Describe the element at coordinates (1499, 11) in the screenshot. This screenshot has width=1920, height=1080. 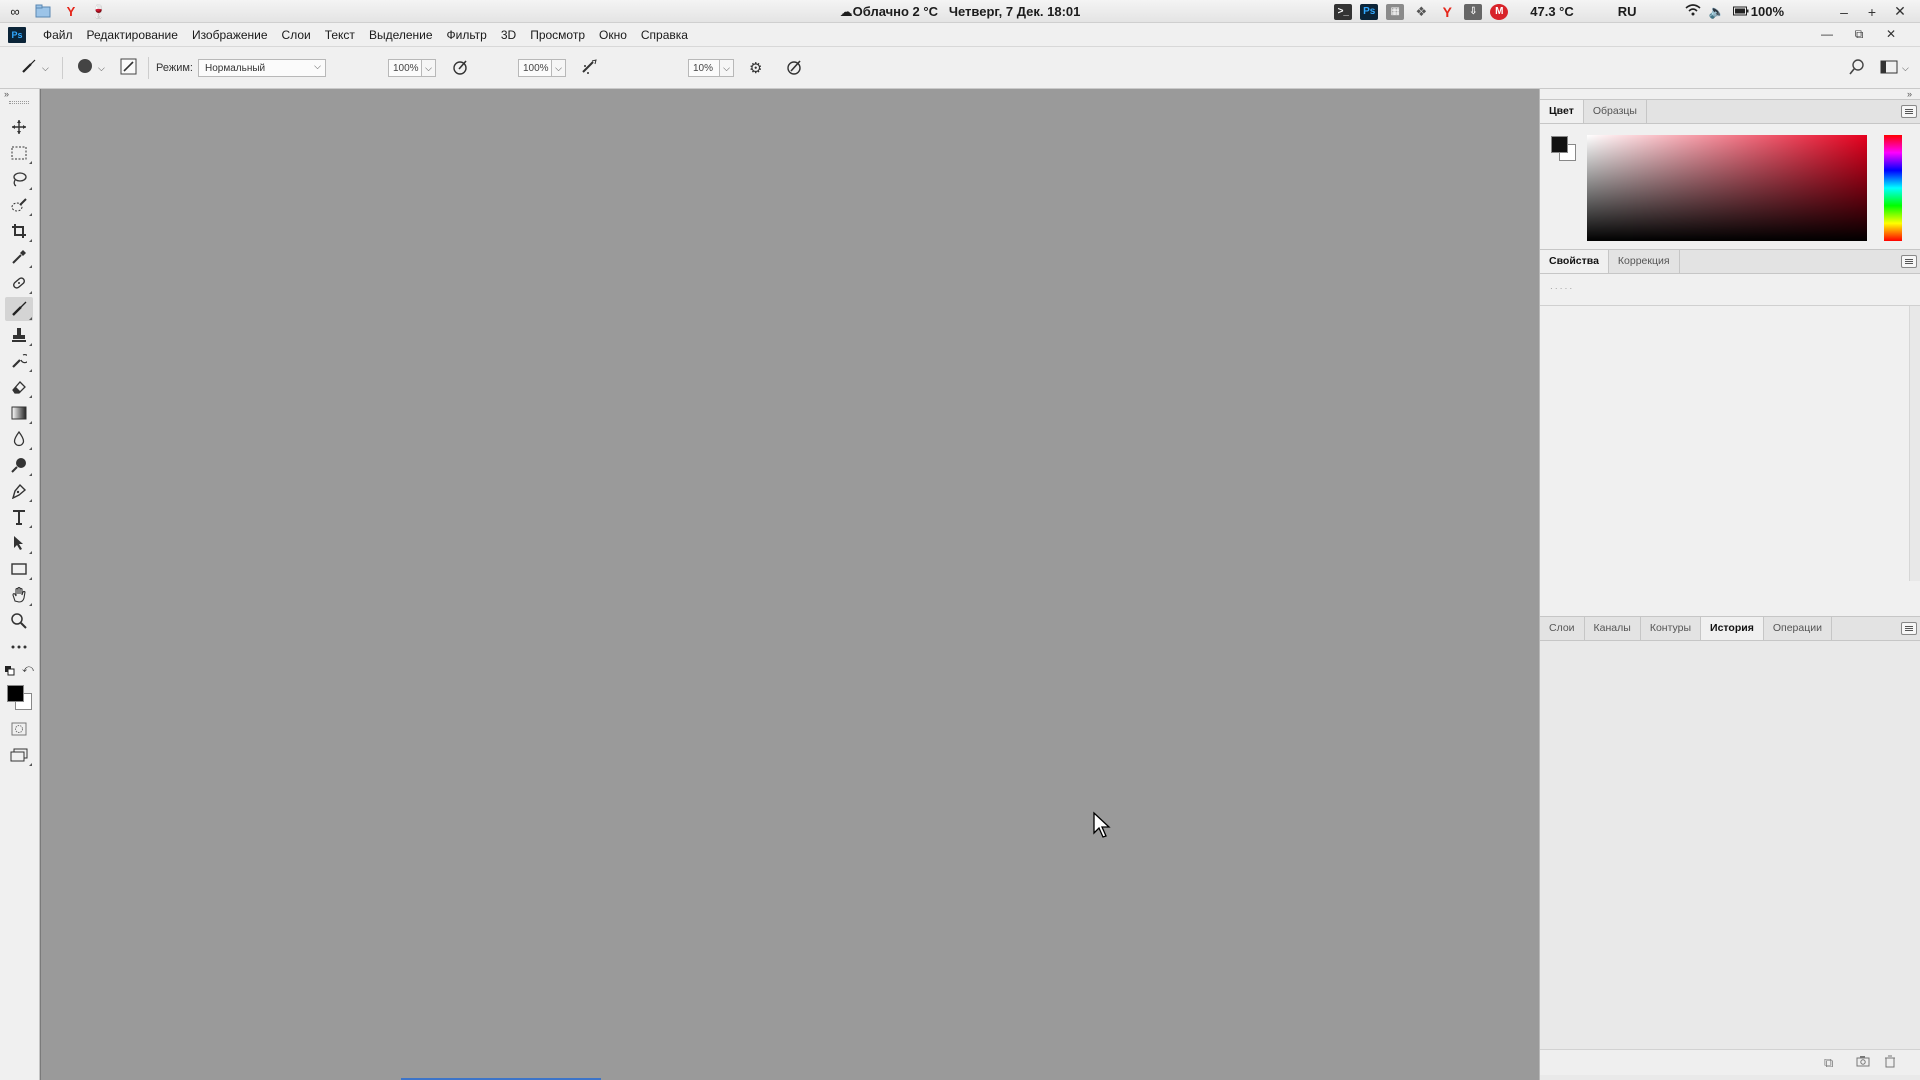
I see `mail-icon: M` at that location.